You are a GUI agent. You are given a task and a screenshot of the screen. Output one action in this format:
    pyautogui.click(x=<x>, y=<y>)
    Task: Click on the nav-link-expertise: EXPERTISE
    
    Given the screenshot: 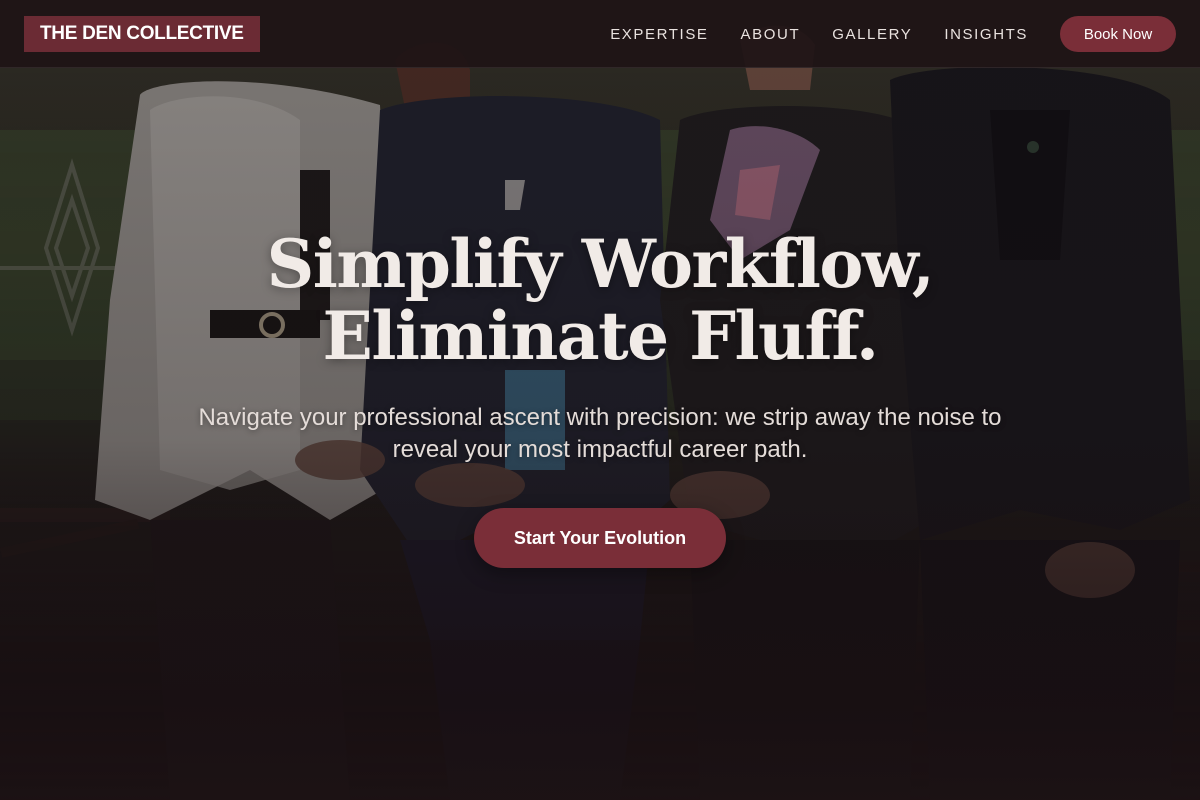 What is the action you would take?
    pyautogui.click(x=659, y=34)
    